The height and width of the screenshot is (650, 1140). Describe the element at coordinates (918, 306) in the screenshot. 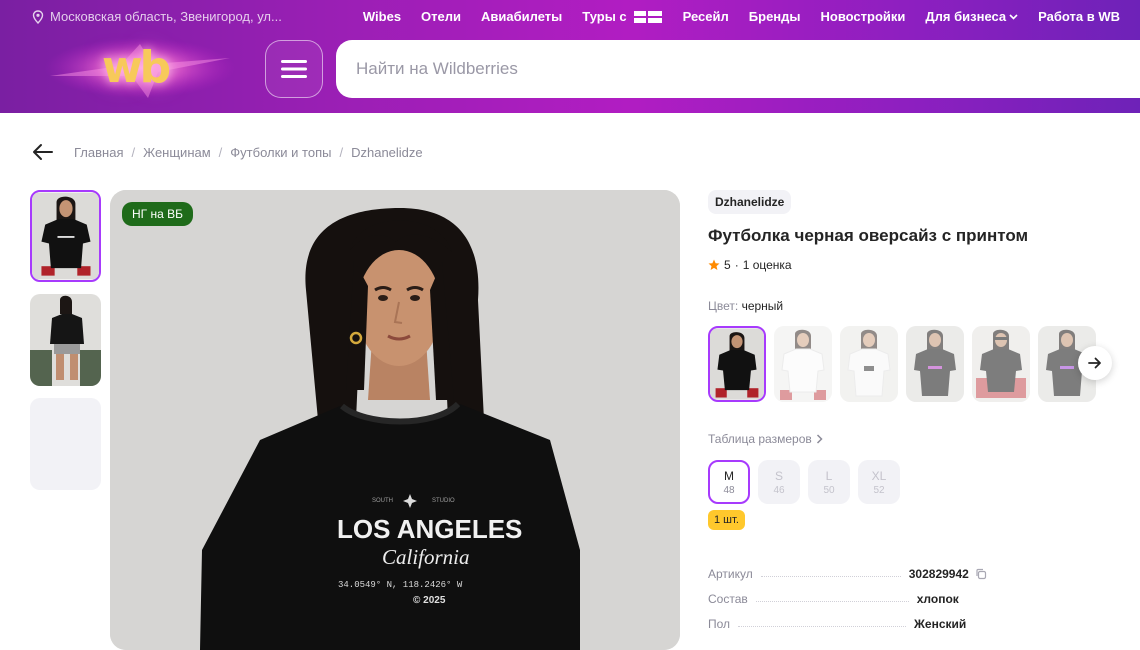

I see `color-label-row: Цвет: черный` at that location.